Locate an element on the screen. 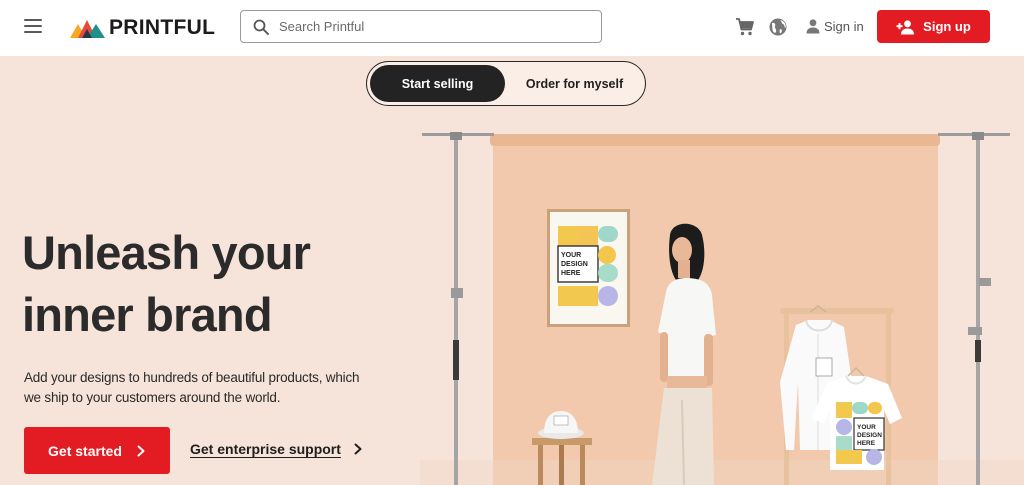 The image size is (1024, 485). headline-line-2: inner brand is located at coordinates (147, 314).